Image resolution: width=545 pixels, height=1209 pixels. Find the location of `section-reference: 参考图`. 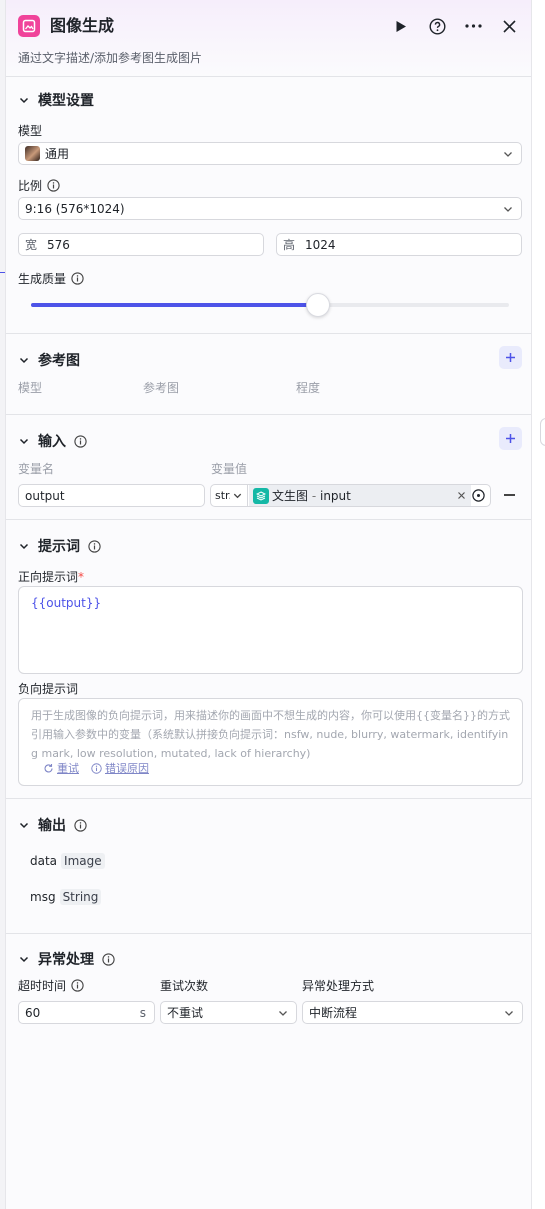

section-reference: 参考图 is located at coordinates (49, 360).